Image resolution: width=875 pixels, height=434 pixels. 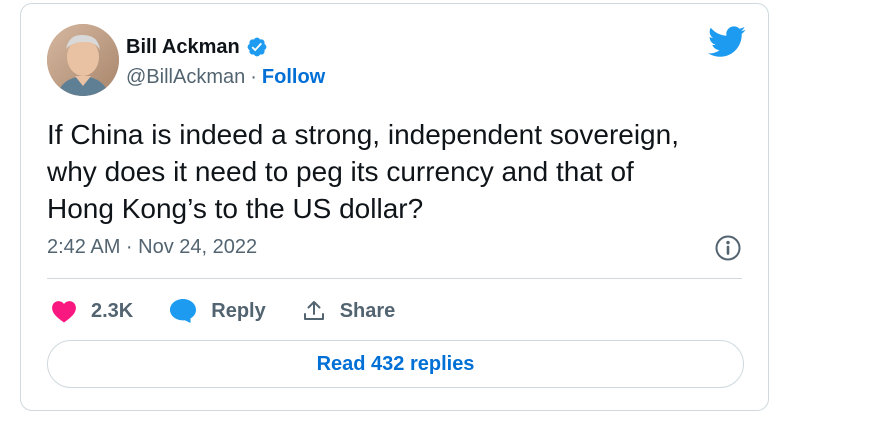 I want to click on info-icon, so click(x=728, y=248).